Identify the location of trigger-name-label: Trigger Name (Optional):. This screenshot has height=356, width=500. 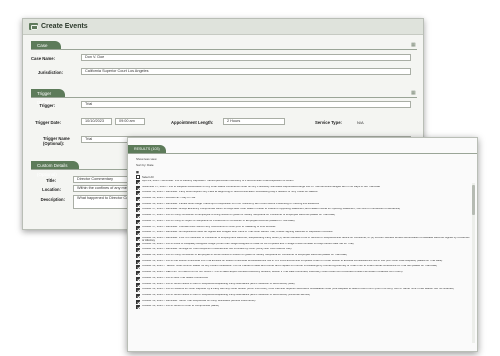
(56, 141).